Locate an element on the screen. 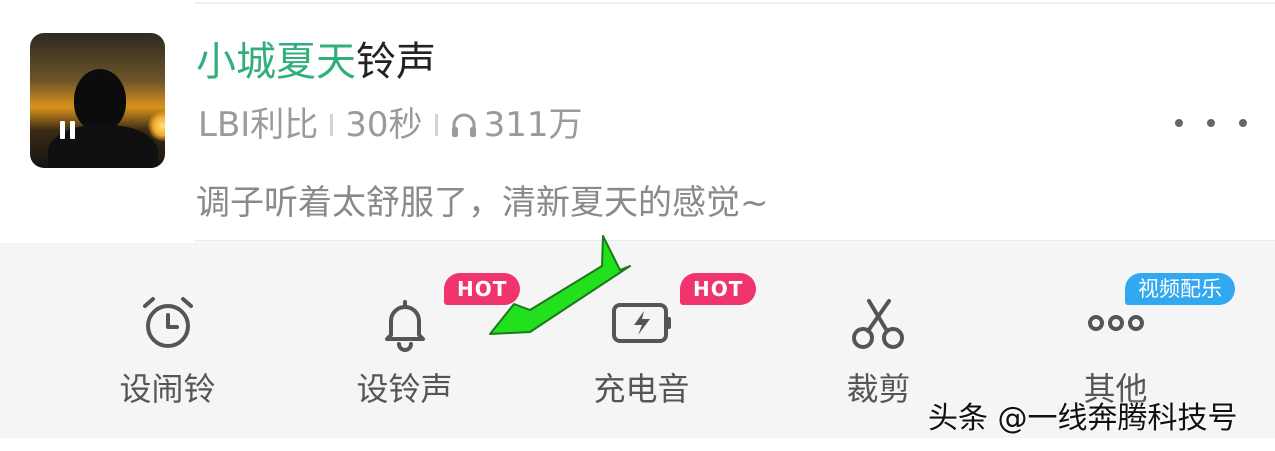  silhouette-head is located at coordinates (100, 100).